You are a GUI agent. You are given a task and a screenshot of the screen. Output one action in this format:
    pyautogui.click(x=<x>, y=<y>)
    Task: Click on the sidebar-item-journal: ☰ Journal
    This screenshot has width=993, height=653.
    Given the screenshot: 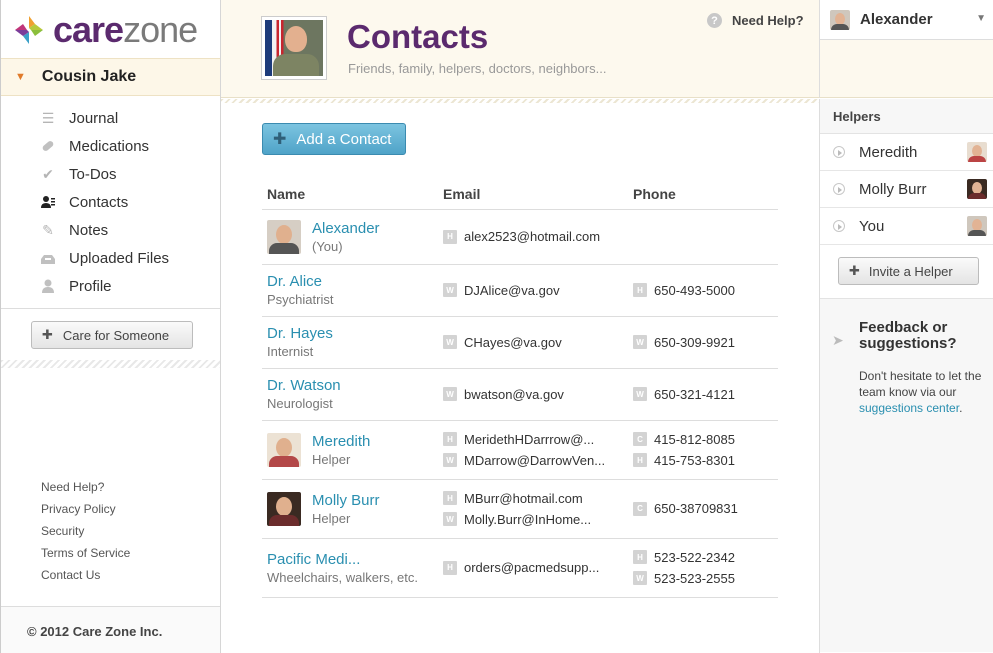 What is the action you would take?
    pyautogui.click(x=110, y=118)
    